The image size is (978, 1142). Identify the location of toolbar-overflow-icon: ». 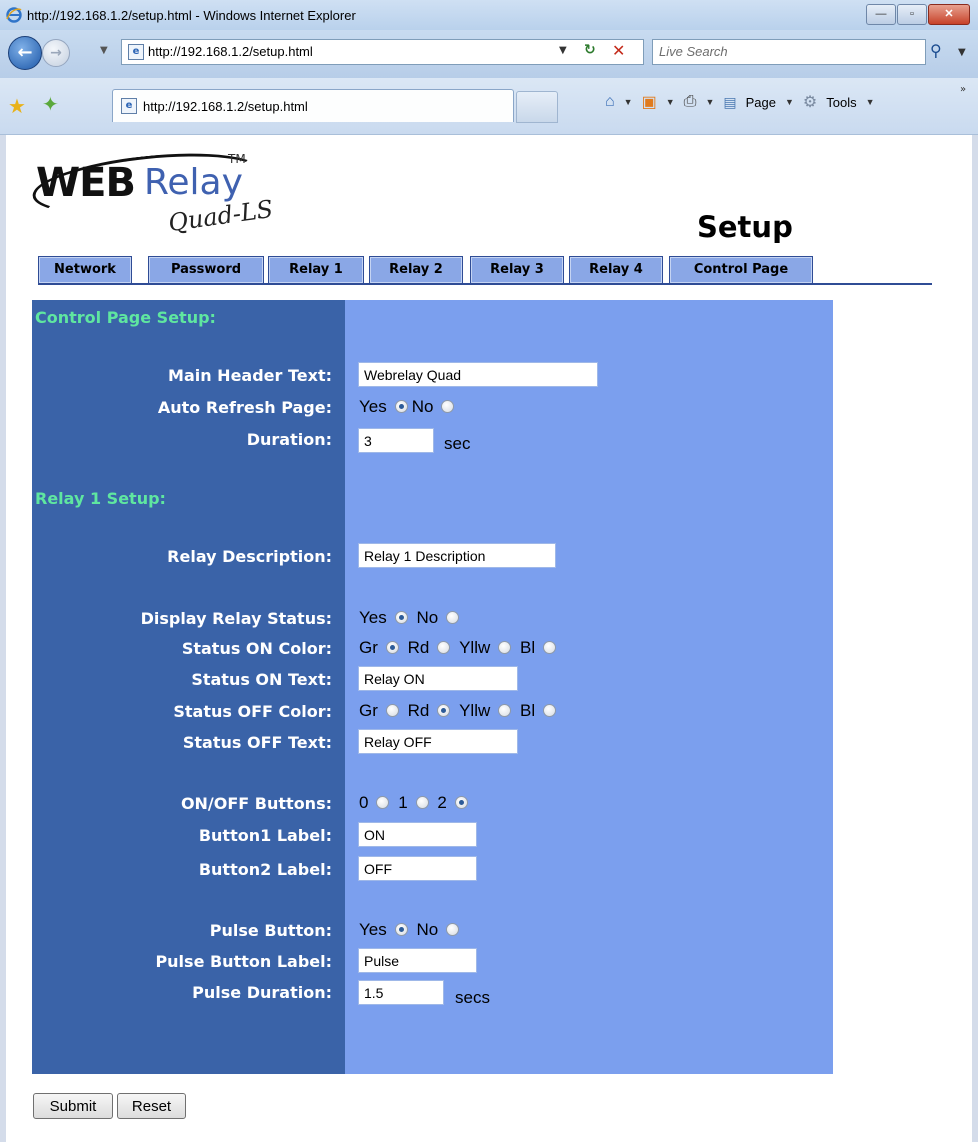
(963, 89).